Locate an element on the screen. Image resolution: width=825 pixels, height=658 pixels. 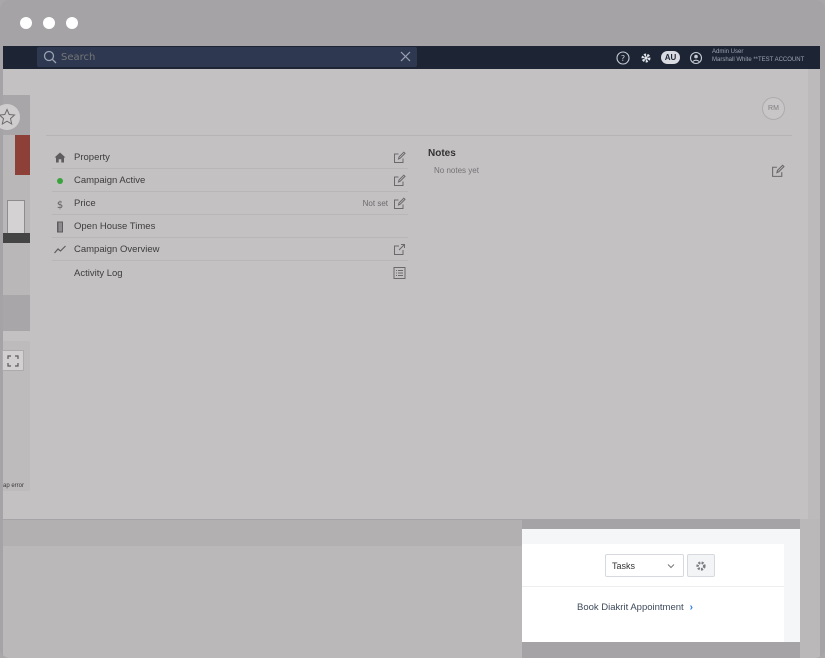
notes-empty-text: No notes yet is located at coordinates (456, 170).